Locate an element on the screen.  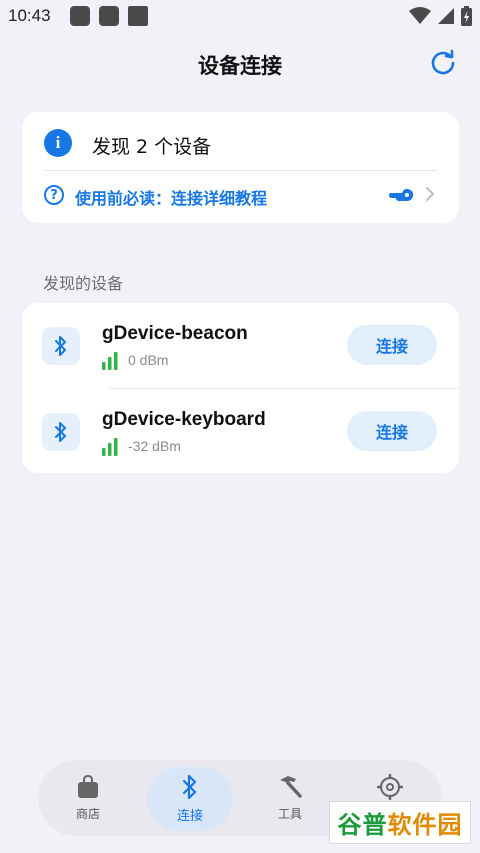
device-name: gDevice-beacon is located at coordinates (175, 333).